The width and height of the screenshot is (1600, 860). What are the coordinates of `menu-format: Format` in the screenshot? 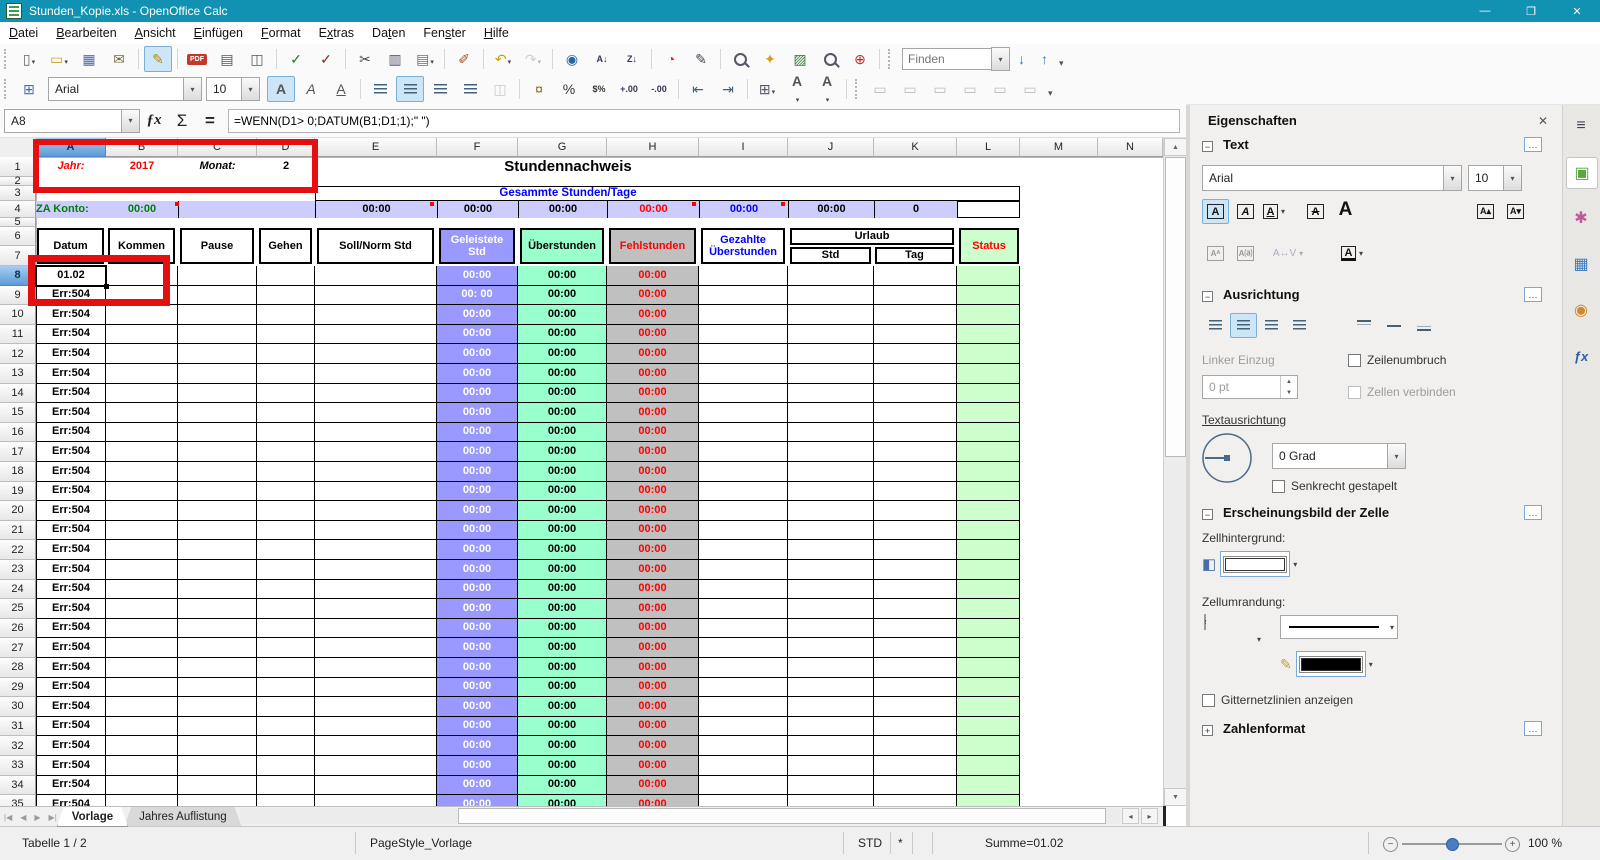 It's located at (281, 33).